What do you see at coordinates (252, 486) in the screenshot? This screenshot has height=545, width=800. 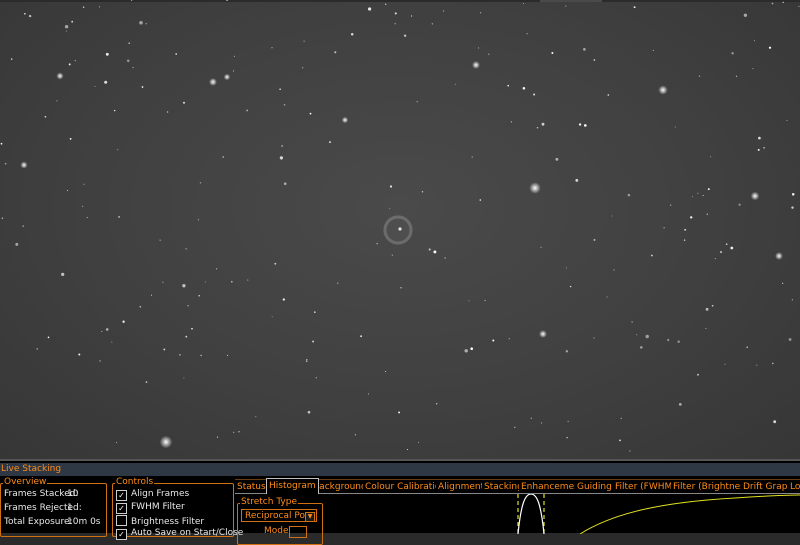 I see `tab-status: Status` at bounding box center [252, 486].